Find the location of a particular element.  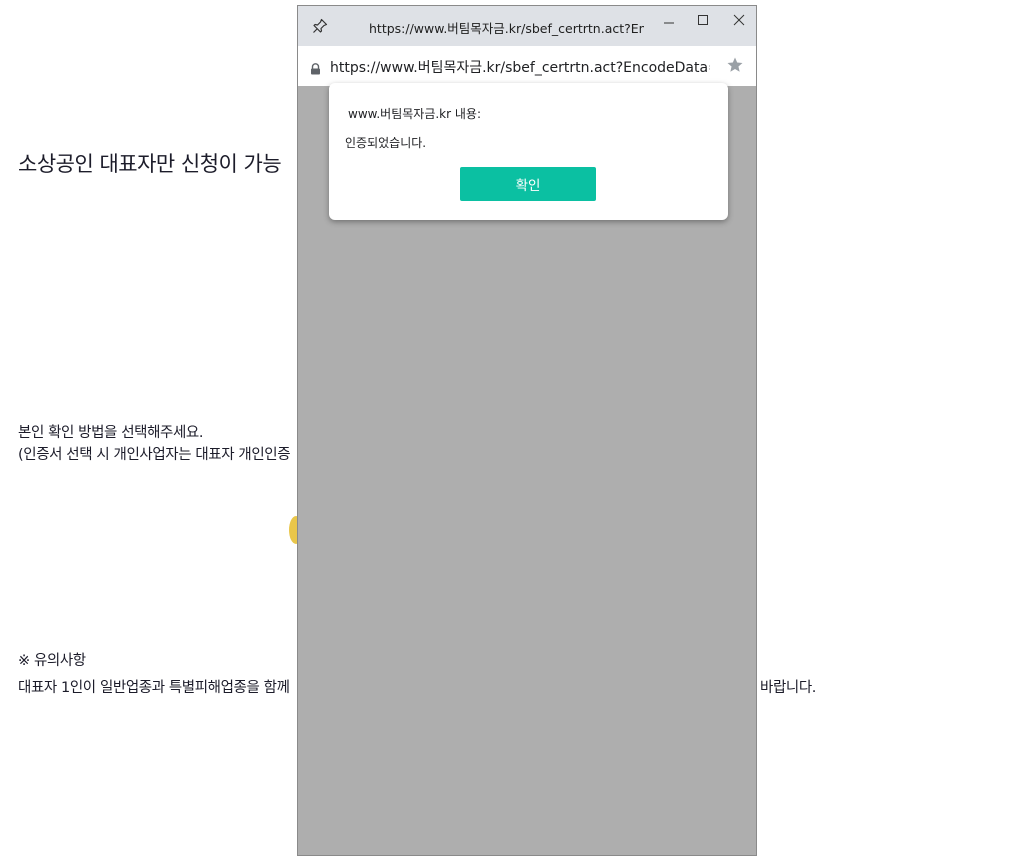

notes-line: 대표자 1인이 일반업종과 특별피해업종을 함께 is located at coordinates (154, 688).